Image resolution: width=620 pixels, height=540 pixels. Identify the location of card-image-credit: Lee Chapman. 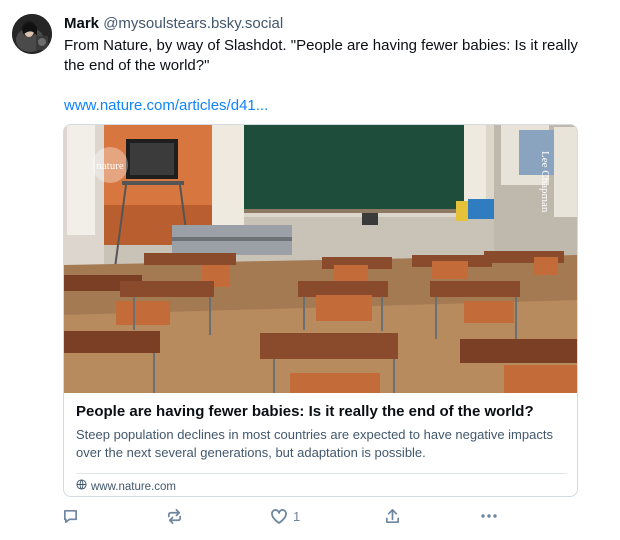
(545, 182).